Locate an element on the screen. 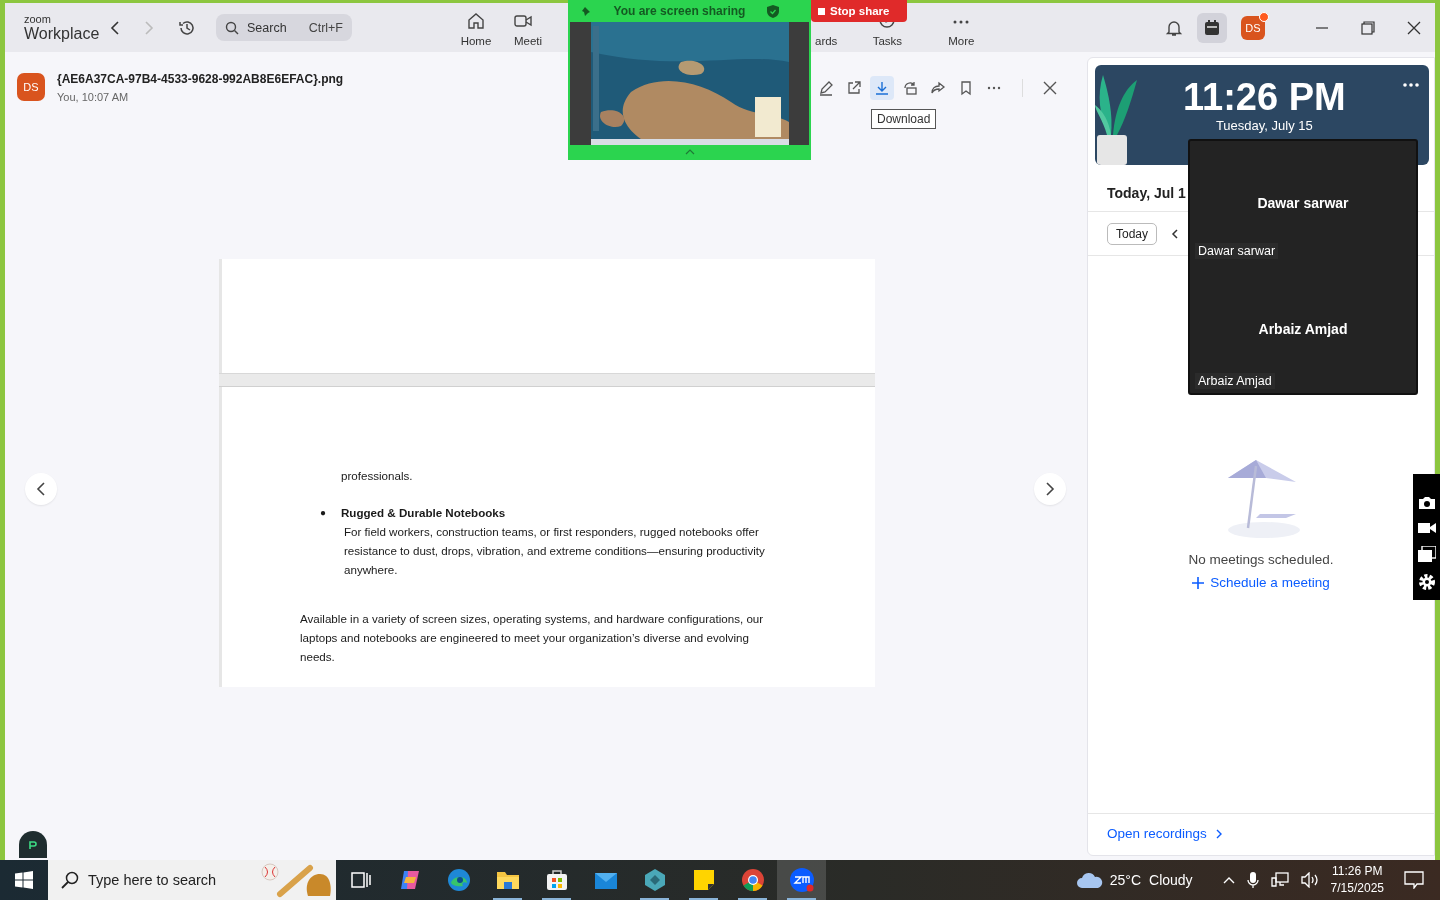 The height and width of the screenshot is (900, 1440). back-icon is located at coordinates (115, 27).